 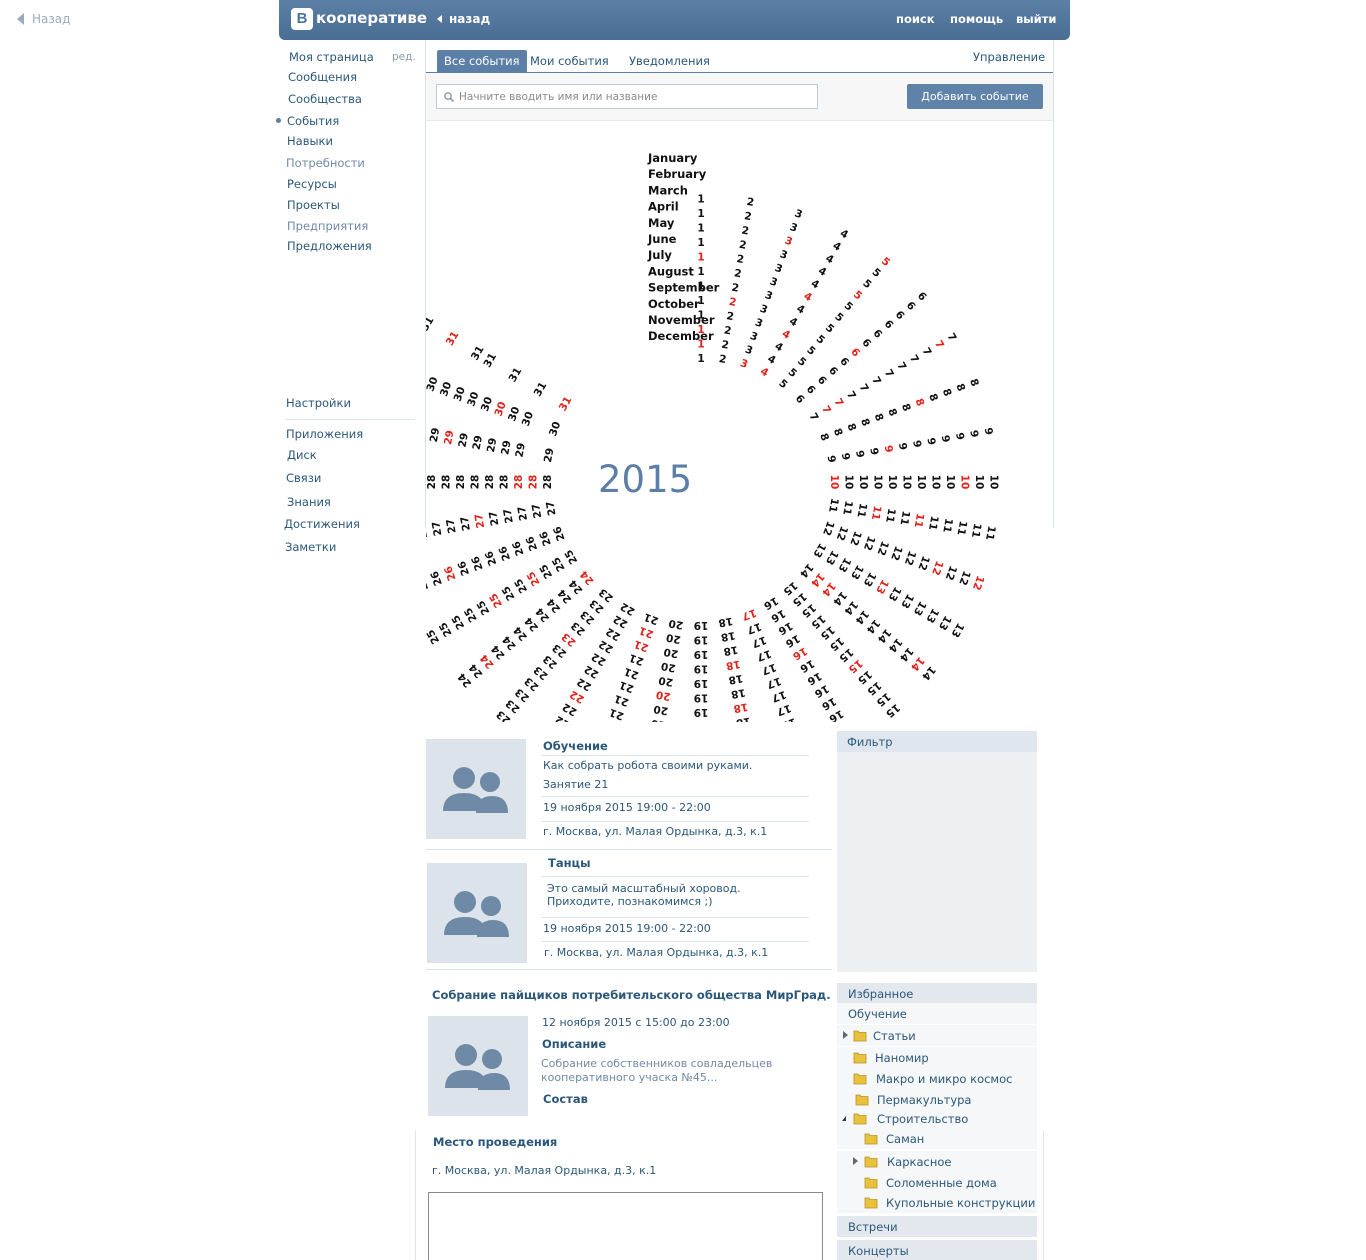 What do you see at coordinates (976, 19) in the screenshot?
I see `header-help-link: помощь` at bounding box center [976, 19].